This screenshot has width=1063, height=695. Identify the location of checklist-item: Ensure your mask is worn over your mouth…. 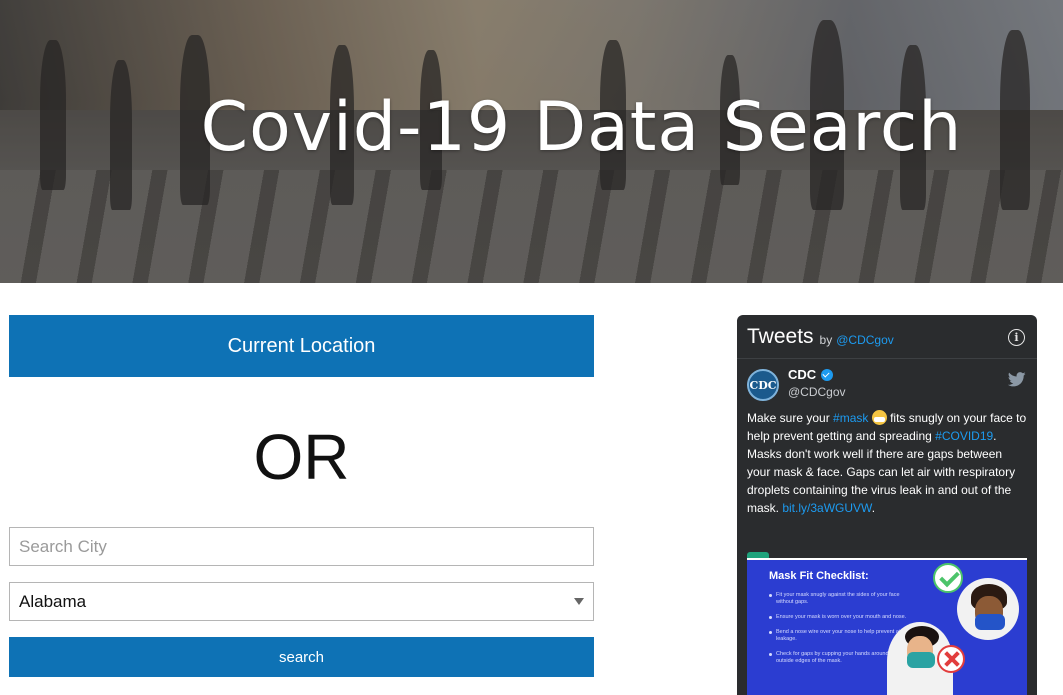
(839, 617).